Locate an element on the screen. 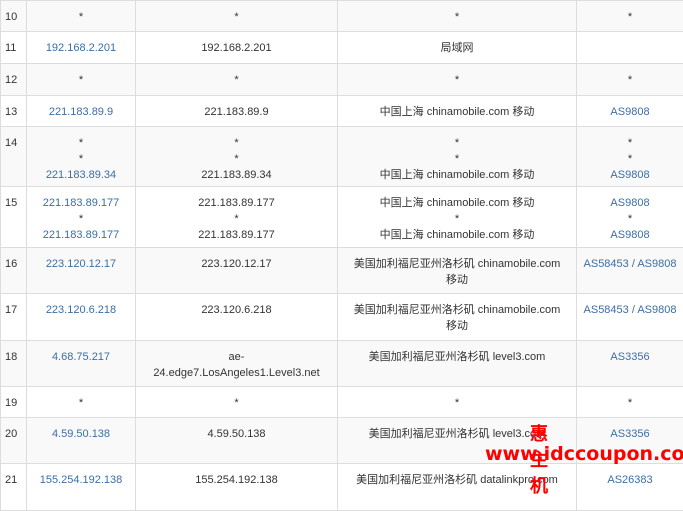 Image resolution: width=683 pixels, height=511 pixels. asn-cell: AS9808 is located at coordinates (630, 111).